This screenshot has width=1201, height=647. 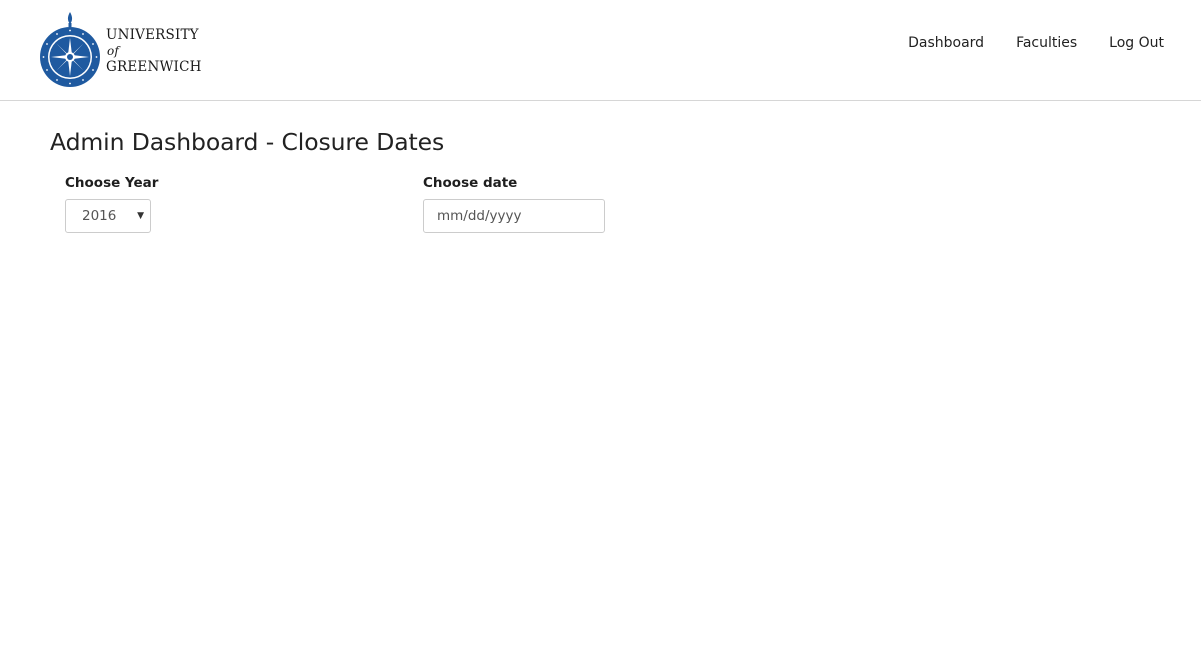 What do you see at coordinates (70, 49) in the screenshot?
I see `university-seal-icon` at bounding box center [70, 49].